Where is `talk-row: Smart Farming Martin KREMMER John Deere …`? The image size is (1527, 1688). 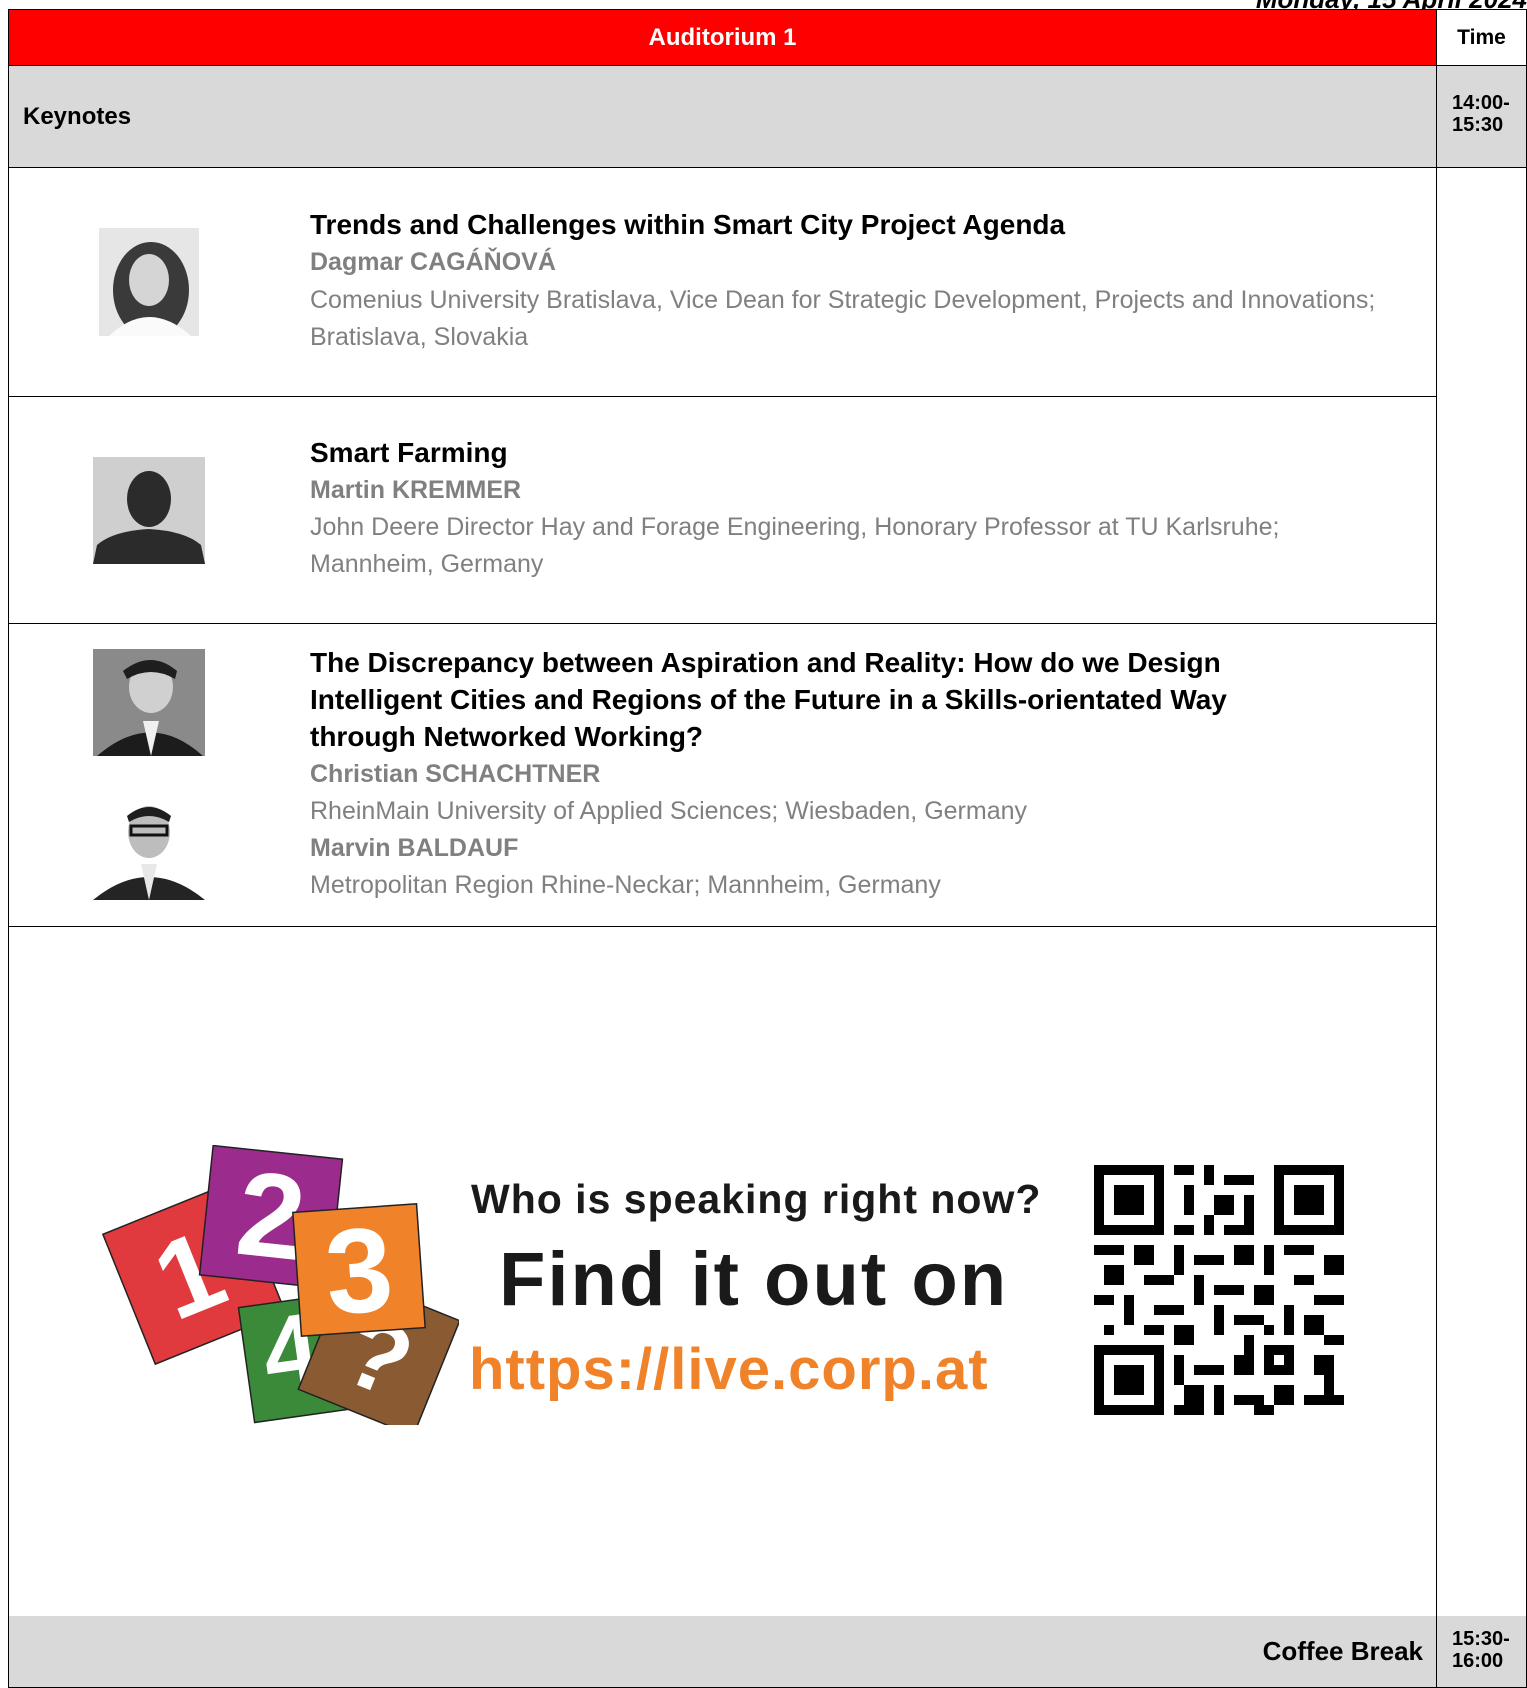 talk-row: Smart Farming Martin KREMMER John Deere … is located at coordinates (722, 510).